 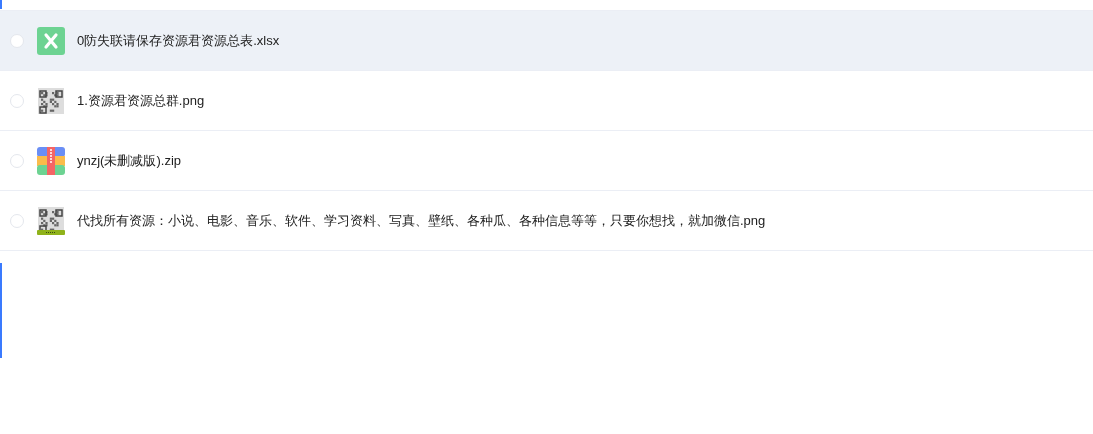 I want to click on file-name: 0防失联请保存资源君资源总表.xlsx, so click(x=178, y=40).